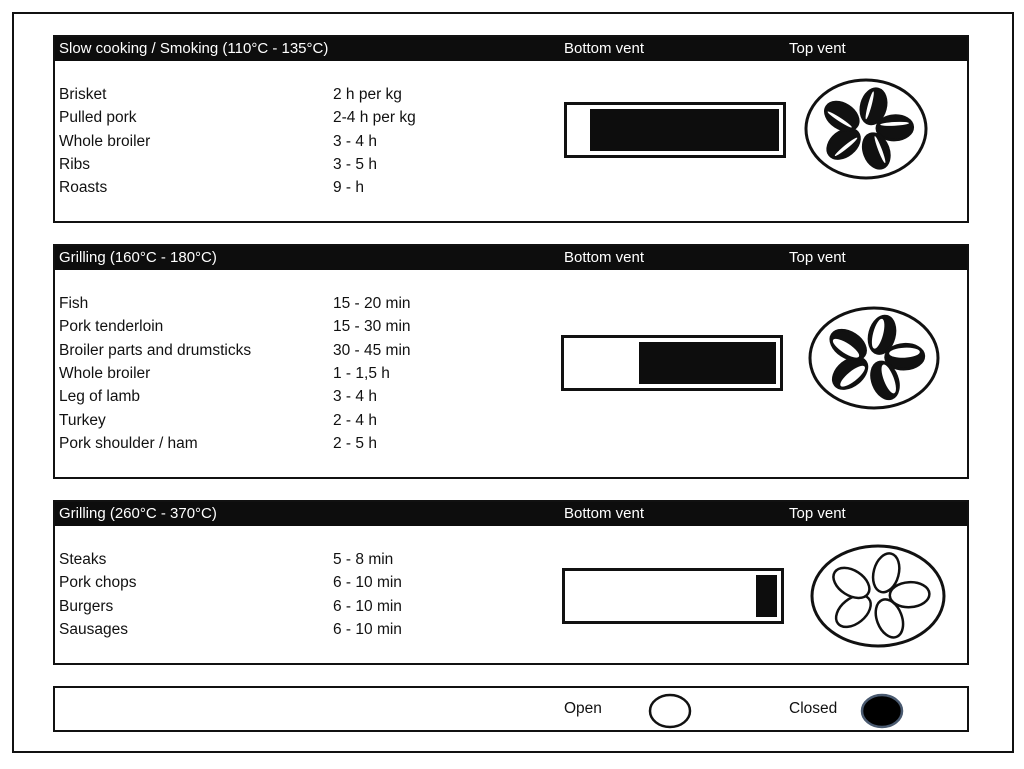  I want to click on section-title: Slow cooking / Smoking (110°C - 135°C), so click(194, 48).